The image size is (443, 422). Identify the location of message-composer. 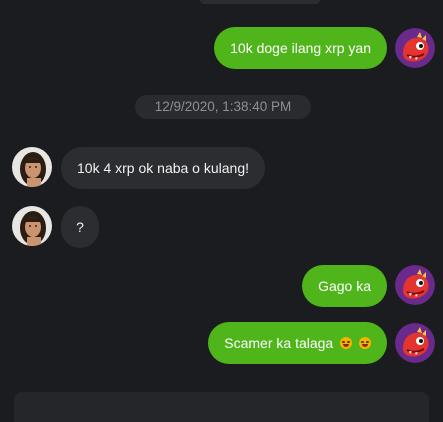
(221, 401).